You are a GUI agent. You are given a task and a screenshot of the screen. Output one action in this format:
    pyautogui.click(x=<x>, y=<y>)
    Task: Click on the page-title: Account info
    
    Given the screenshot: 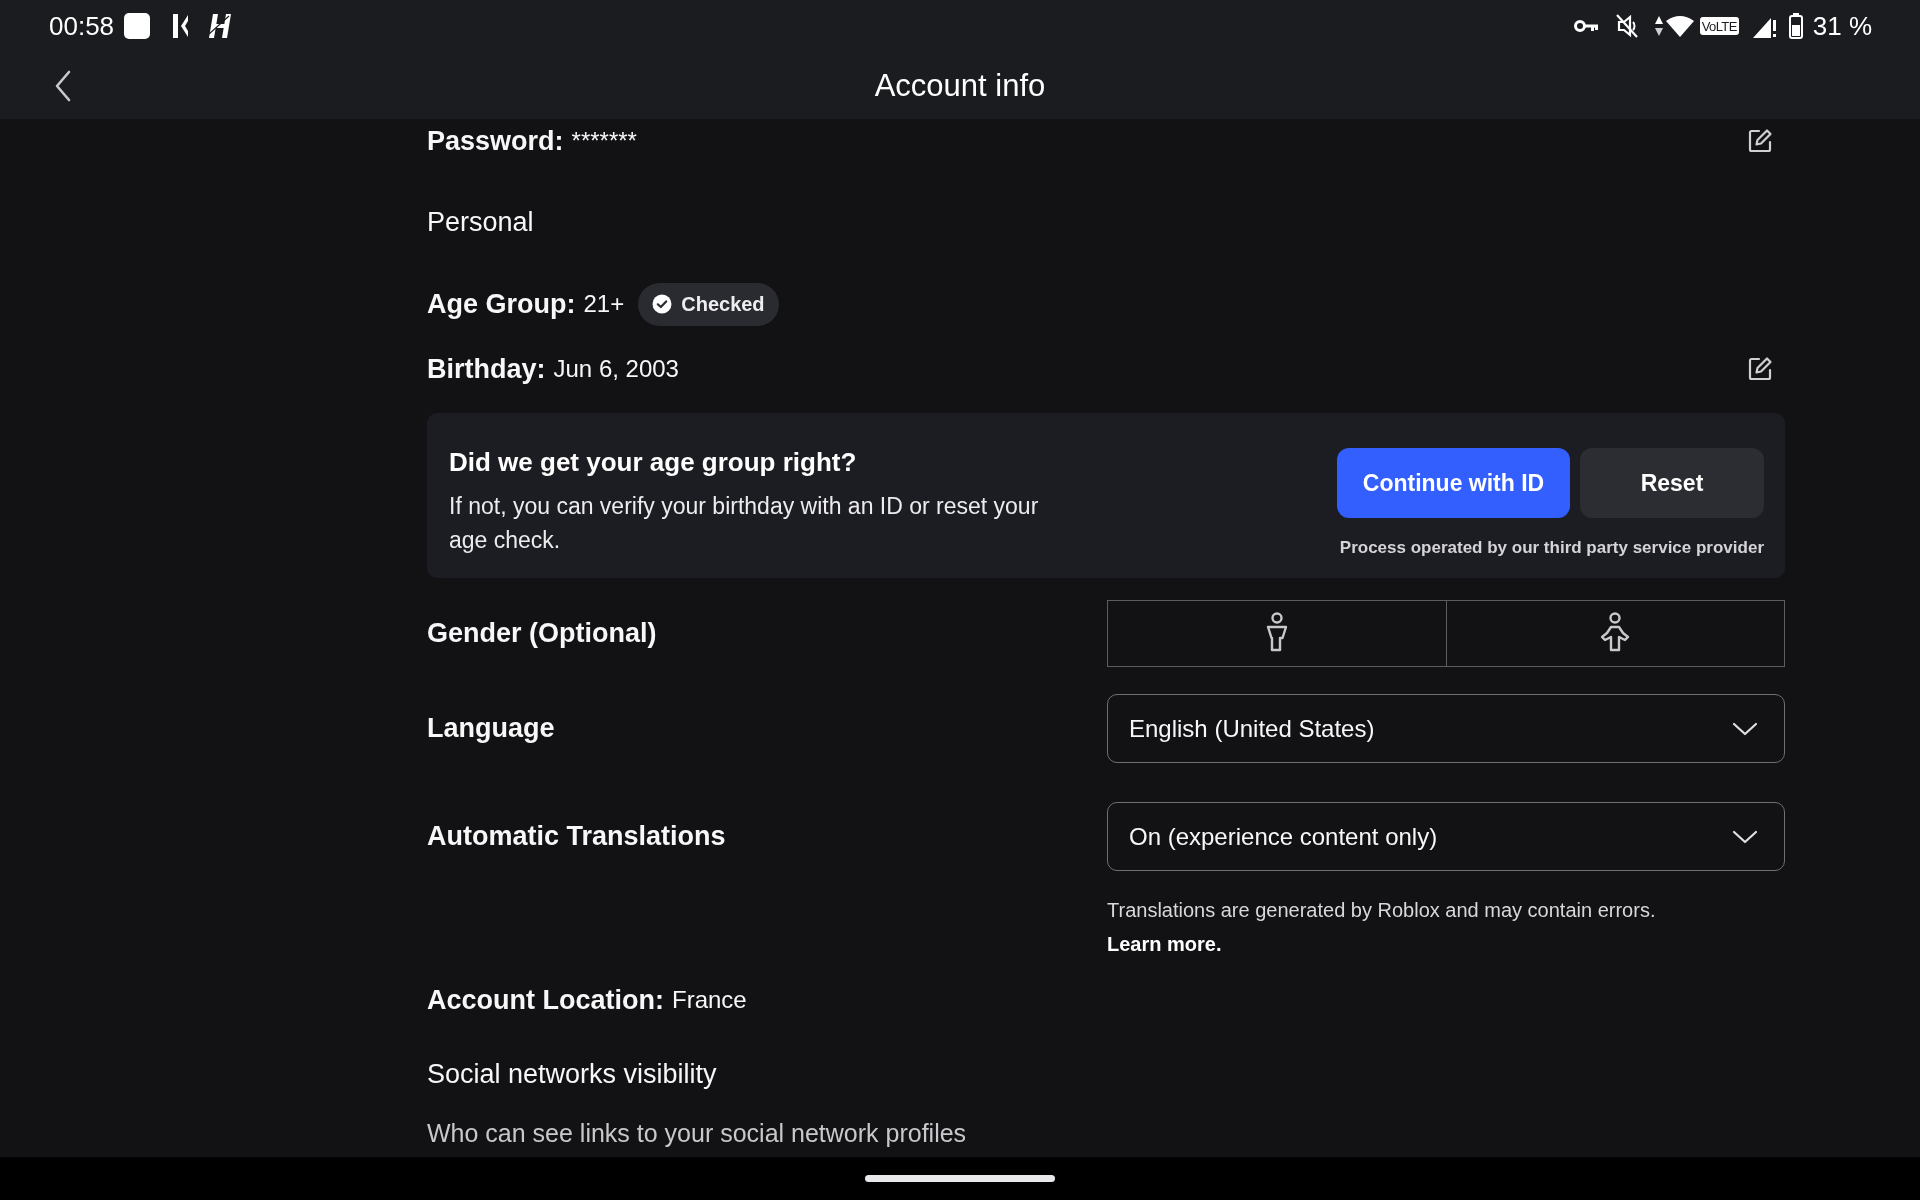 What is the action you would take?
    pyautogui.click(x=960, y=85)
    